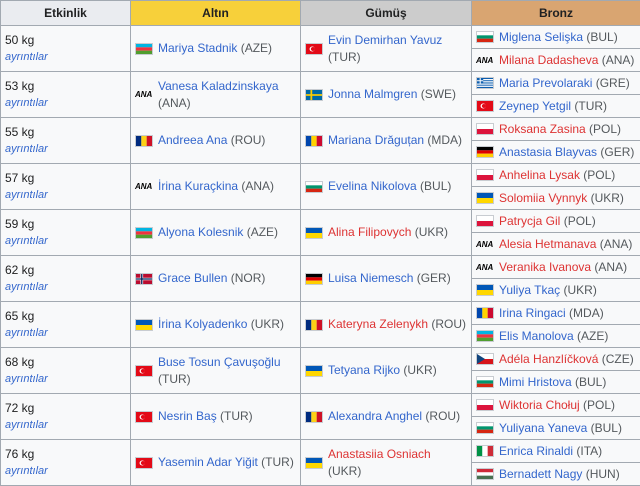 The height and width of the screenshot is (486, 640). Describe the element at coordinates (144, 278) in the screenshot. I see `nor-flag-icon` at that location.